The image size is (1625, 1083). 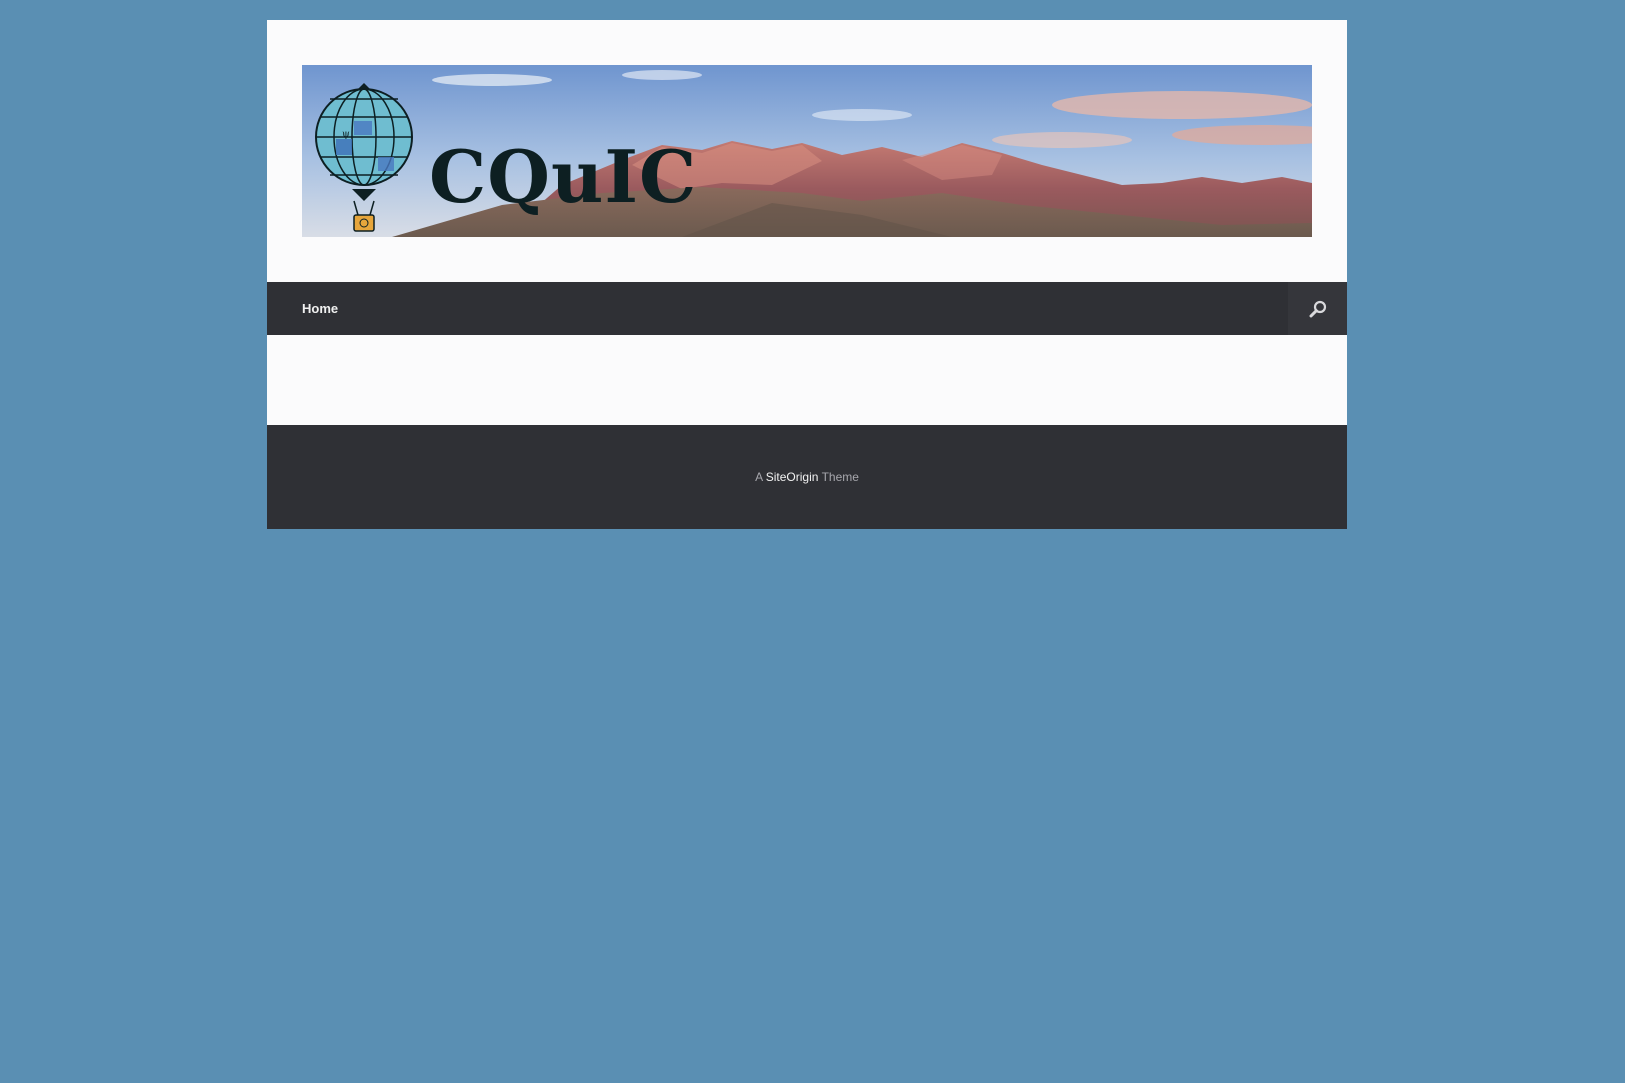 I want to click on site-footer: A SiteOrigin Theme, so click(x=807, y=477).